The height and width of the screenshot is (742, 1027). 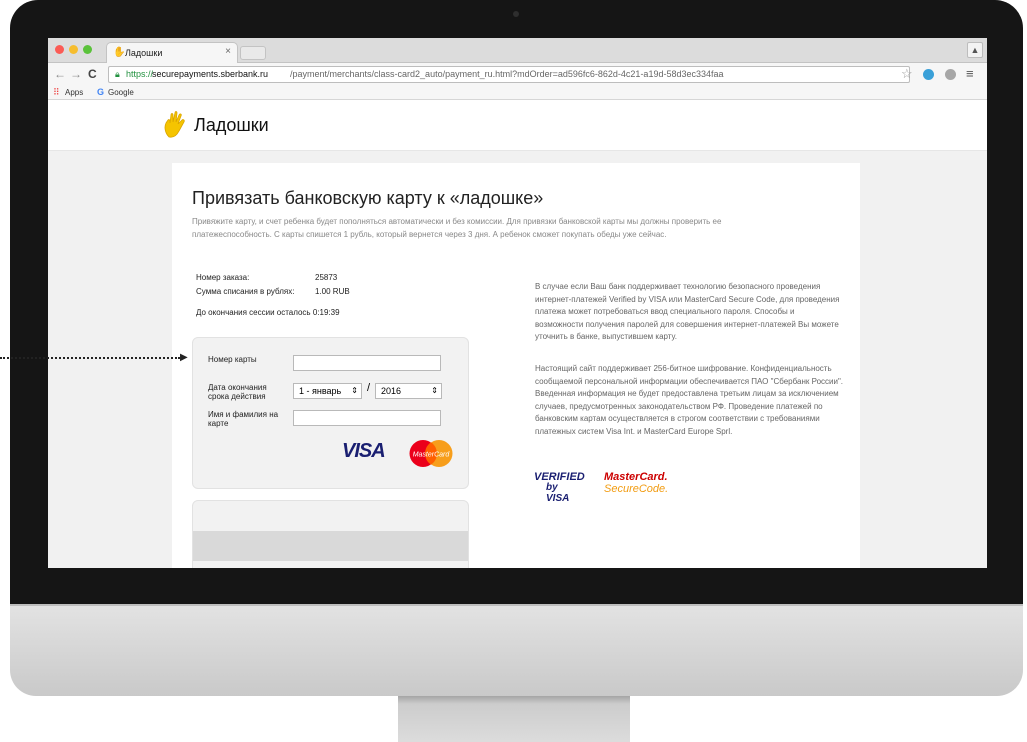 What do you see at coordinates (243, 419) in the screenshot?
I see `cardholder-name-label: Имя и фамилия на карте` at bounding box center [243, 419].